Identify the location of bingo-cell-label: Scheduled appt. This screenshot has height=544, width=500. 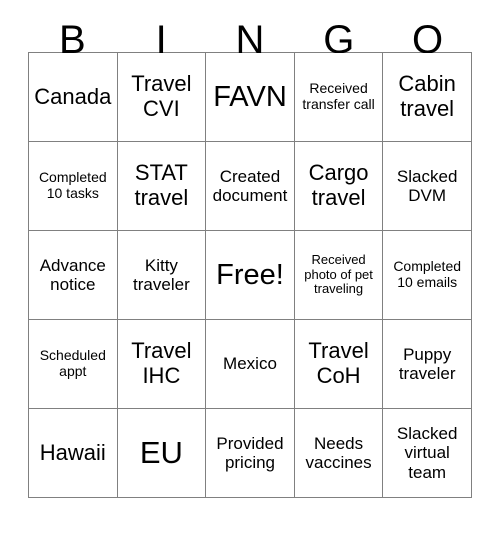
(72, 363).